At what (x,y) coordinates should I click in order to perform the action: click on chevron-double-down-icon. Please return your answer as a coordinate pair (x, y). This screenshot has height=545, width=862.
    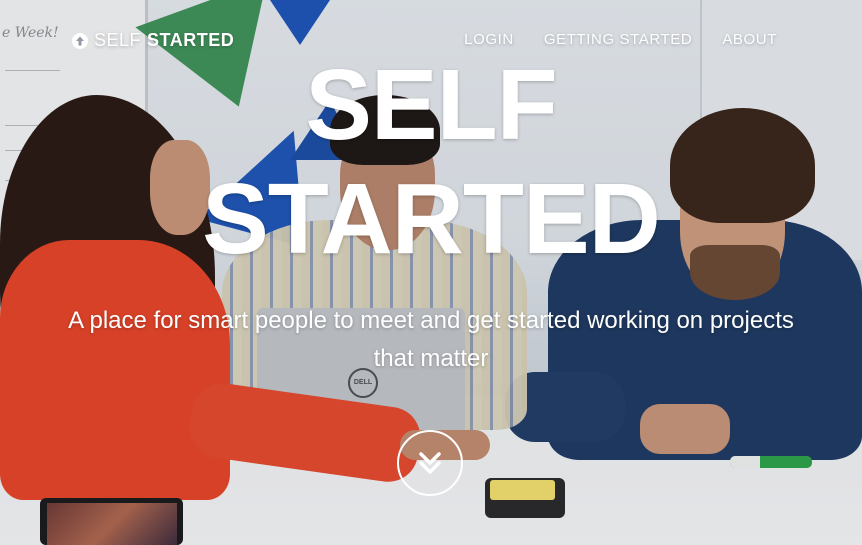
    Looking at the image, I should click on (430, 463).